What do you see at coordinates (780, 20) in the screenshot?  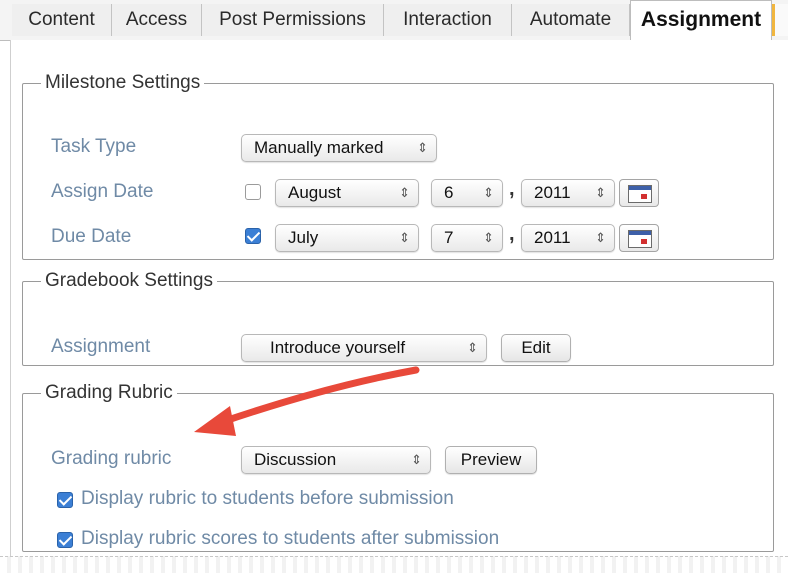 I see `tab-overflow-edge` at bounding box center [780, 20].